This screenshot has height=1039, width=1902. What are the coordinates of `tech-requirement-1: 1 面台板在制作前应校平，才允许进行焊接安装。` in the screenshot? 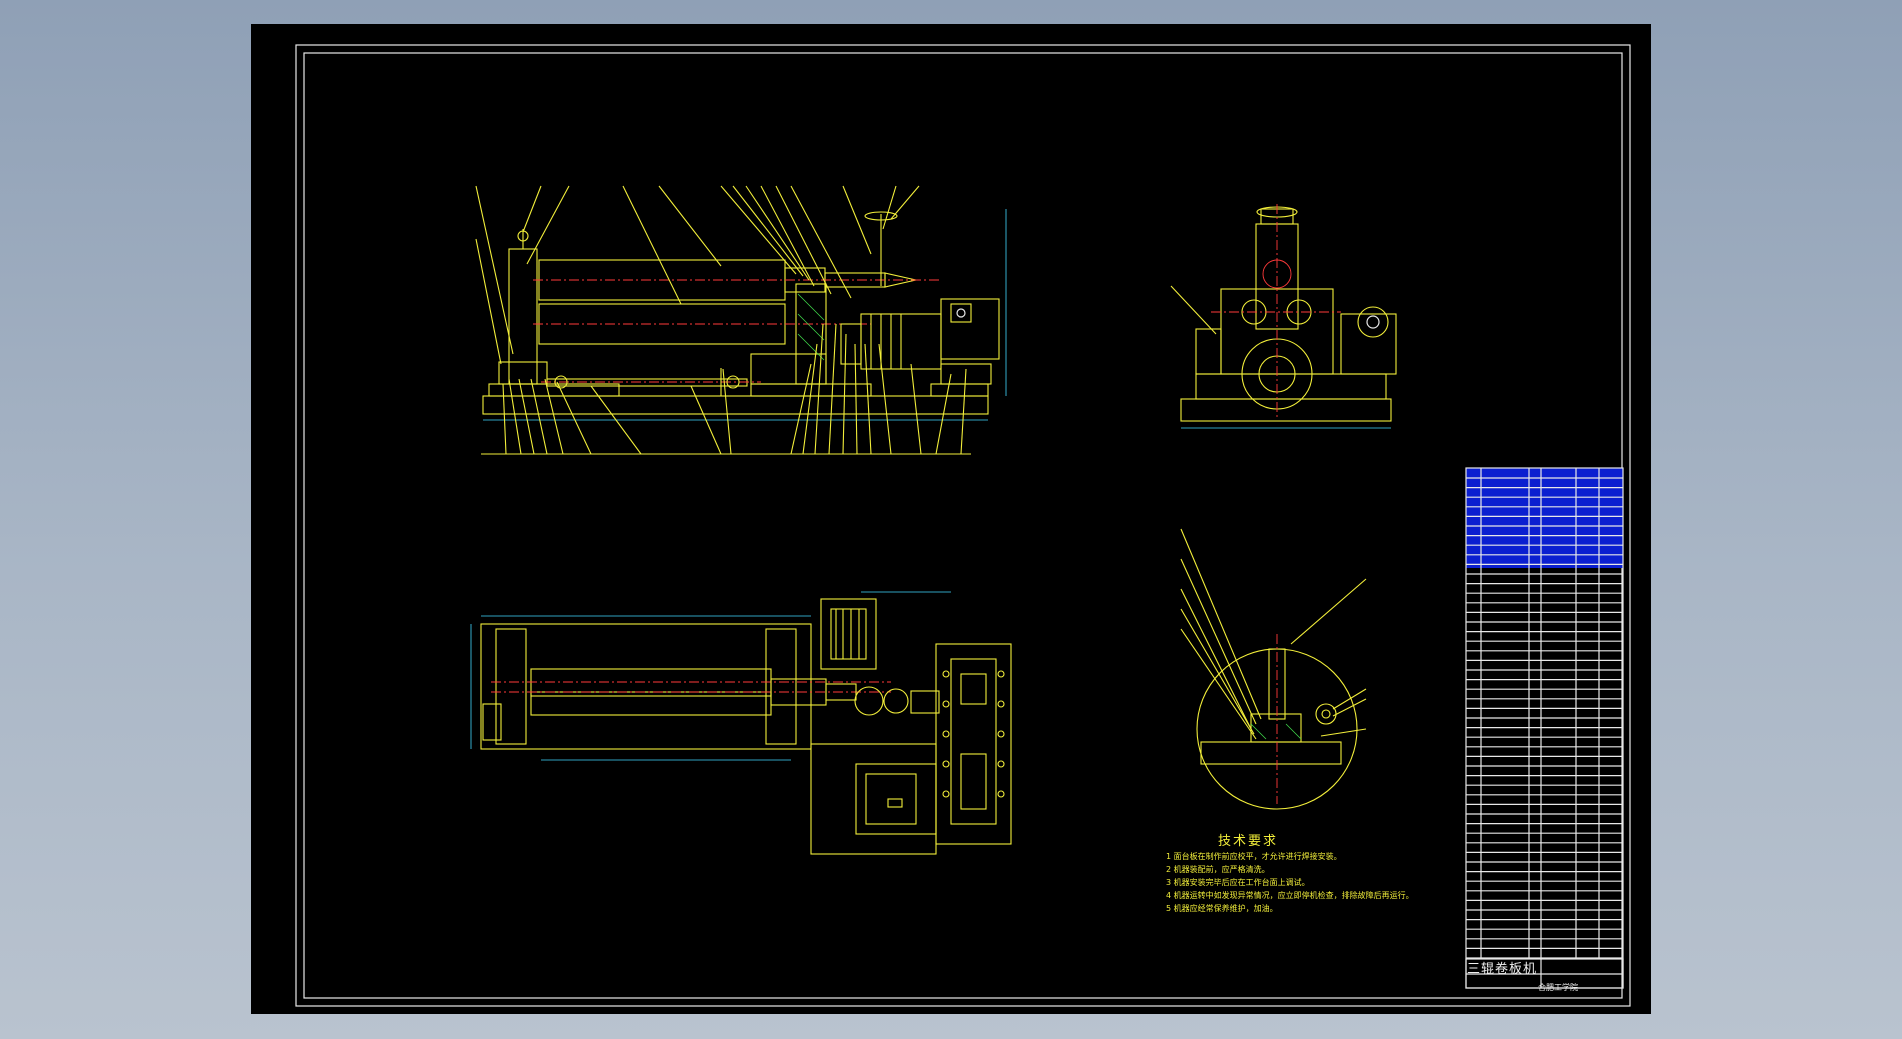 It's located at (1254, 856).